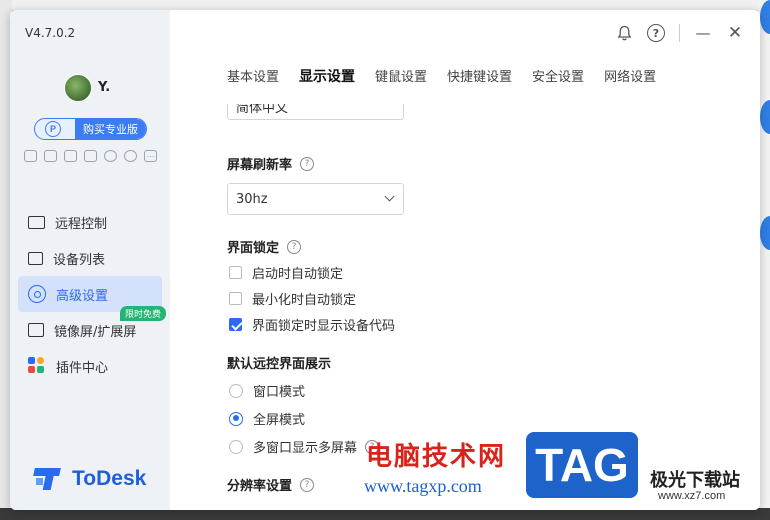 Image resolution: width=770 pixels, height=520 pixels. Describe the element at coordinates (304, 300) in the screenshot. I see `option-label: 最小化时自动锁定` at that location.